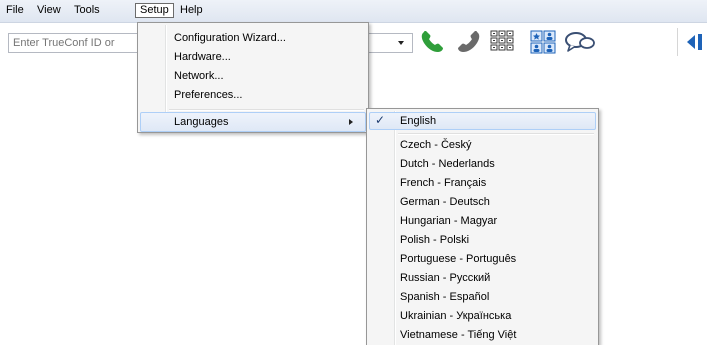  Describe the element at coordinates (482, 145) in the screenshot. I see `language-czech: Czech - Český` at that location.